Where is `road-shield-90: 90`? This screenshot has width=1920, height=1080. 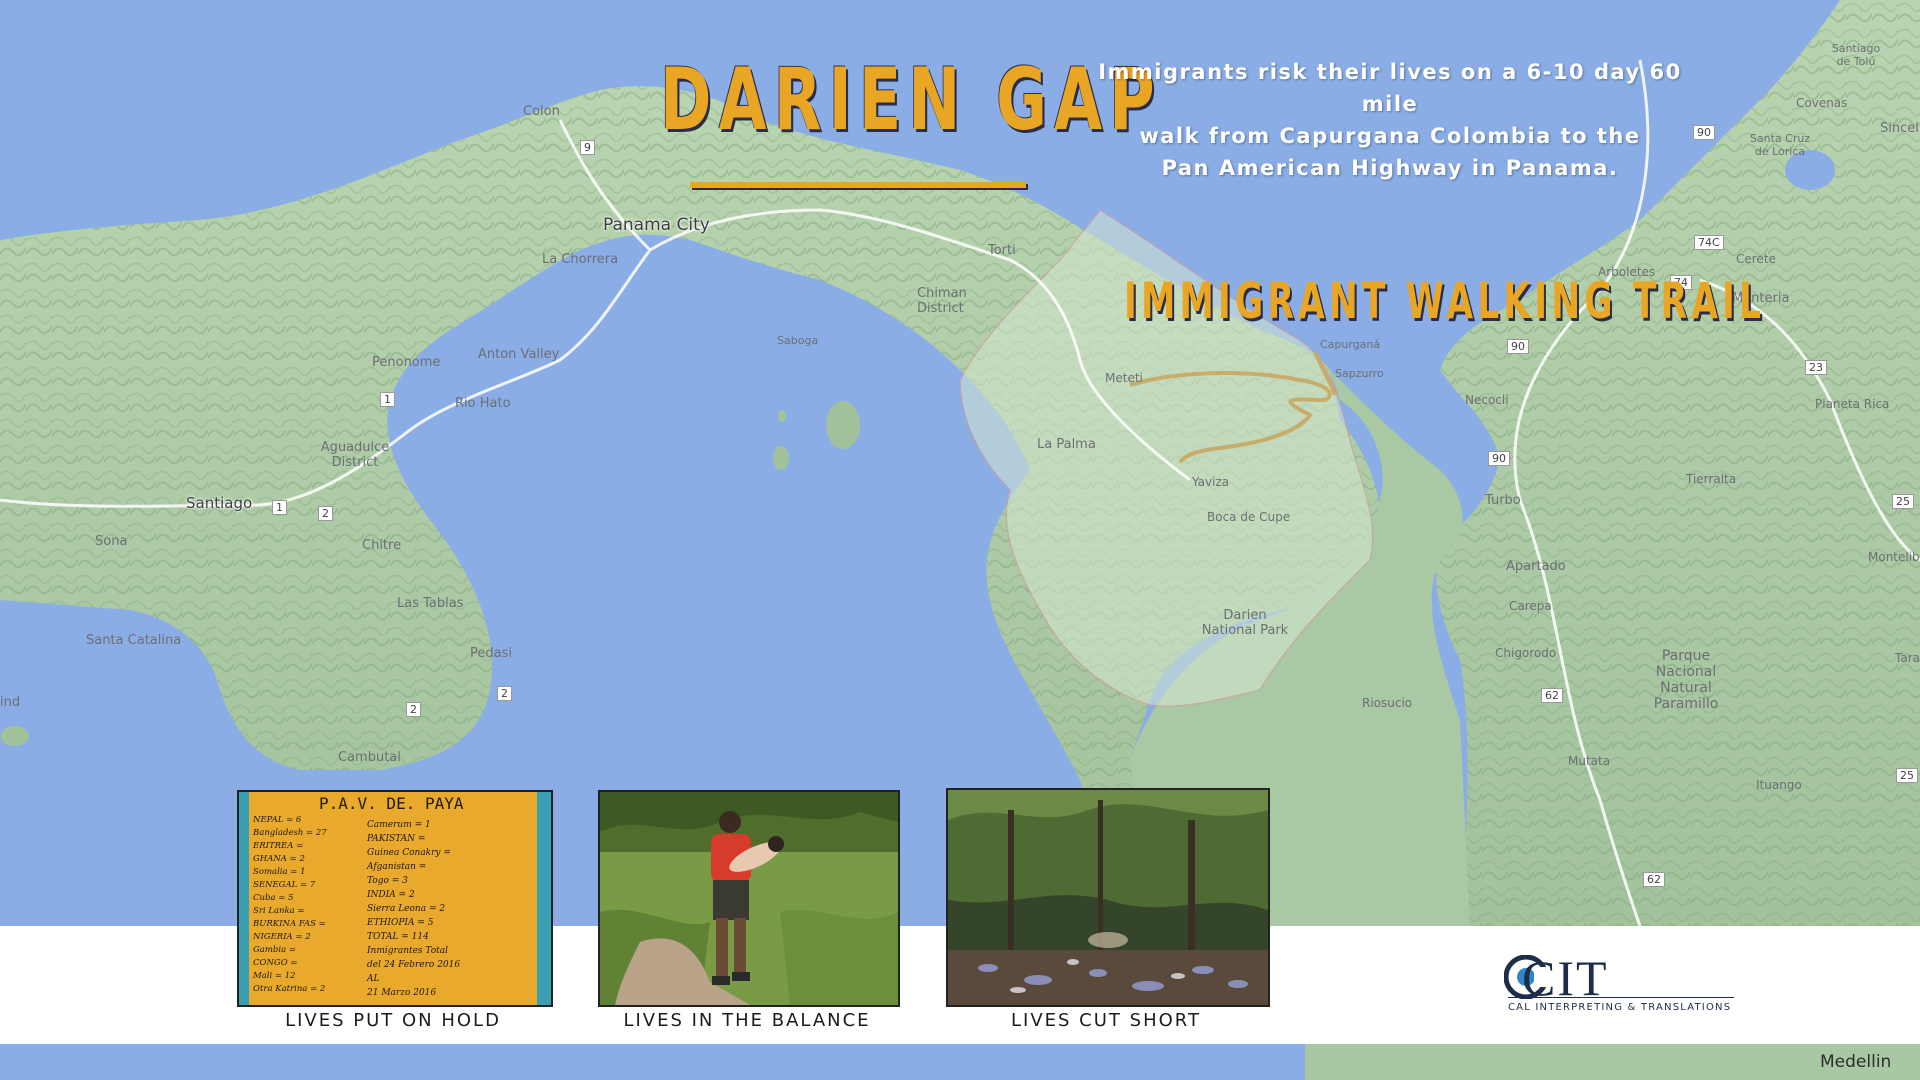
road-shield-90: 90 is located at coordinates (1704, 132).